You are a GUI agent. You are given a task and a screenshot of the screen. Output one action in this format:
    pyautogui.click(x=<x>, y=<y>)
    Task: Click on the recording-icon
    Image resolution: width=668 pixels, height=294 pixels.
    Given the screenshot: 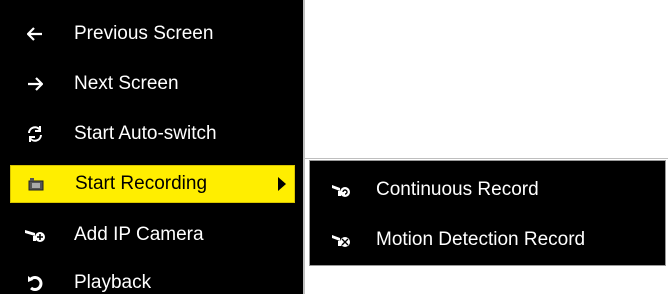 What is the action you would take?
    pyautogui.click(x=36, y=184)
    